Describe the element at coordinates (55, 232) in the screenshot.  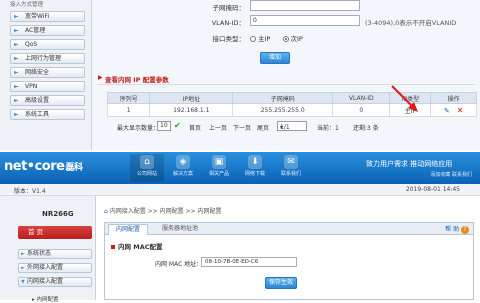
I see `home-button: 首 页` at that location.